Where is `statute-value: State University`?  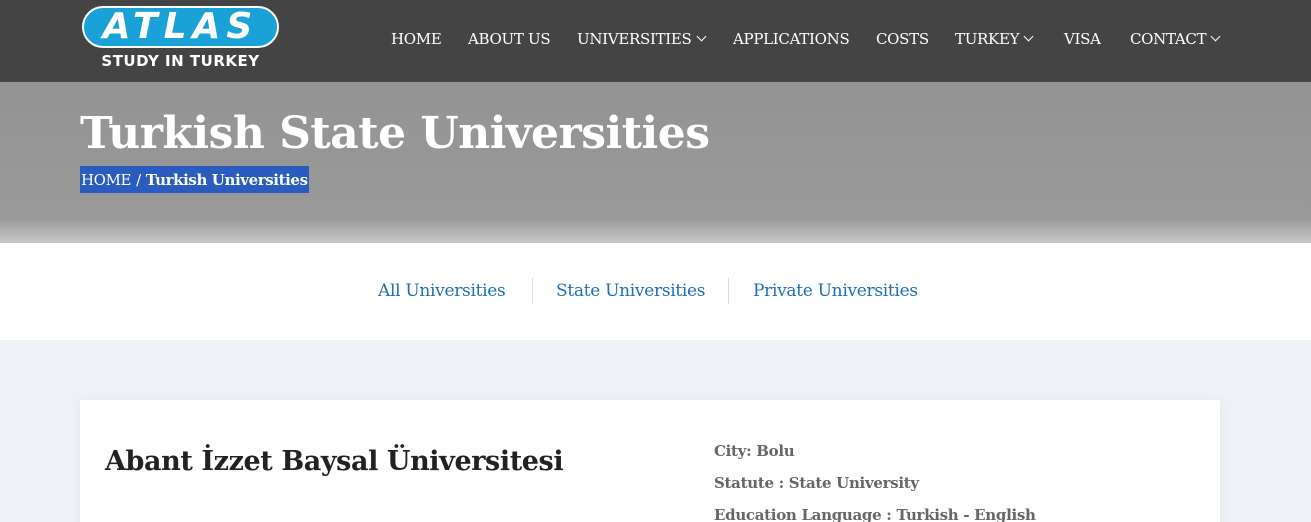 statute-value: State University is located at coordinates (853, 483).